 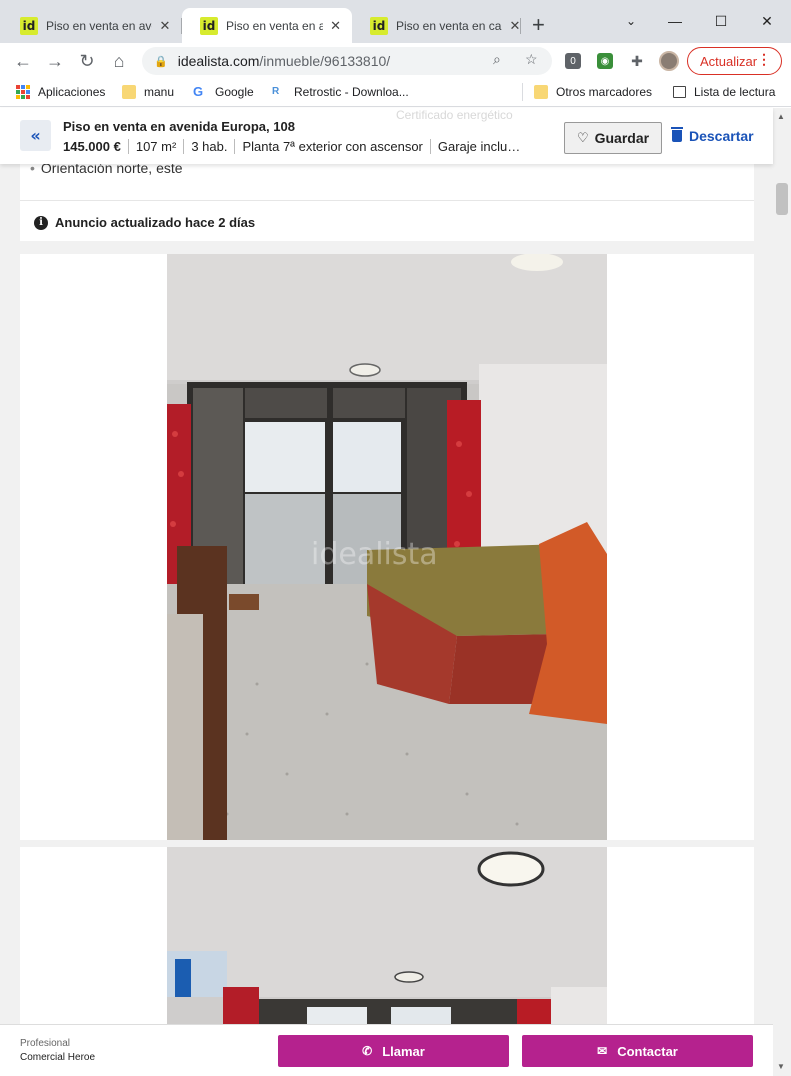 What do you see at coordinates (677, 134) in the screenshot?
I see `trash-icon` at bounding box center [677, 134].